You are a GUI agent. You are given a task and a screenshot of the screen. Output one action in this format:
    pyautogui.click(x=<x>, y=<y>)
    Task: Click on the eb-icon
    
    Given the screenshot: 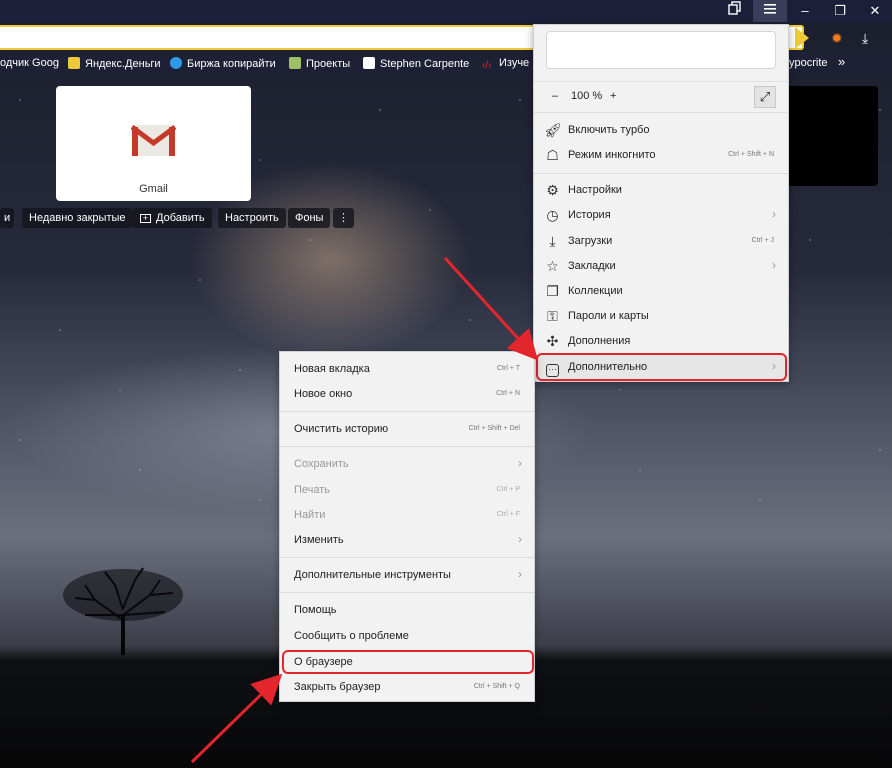 What is the action you would take?
    pyautogui.click(x=369, y=63)
    